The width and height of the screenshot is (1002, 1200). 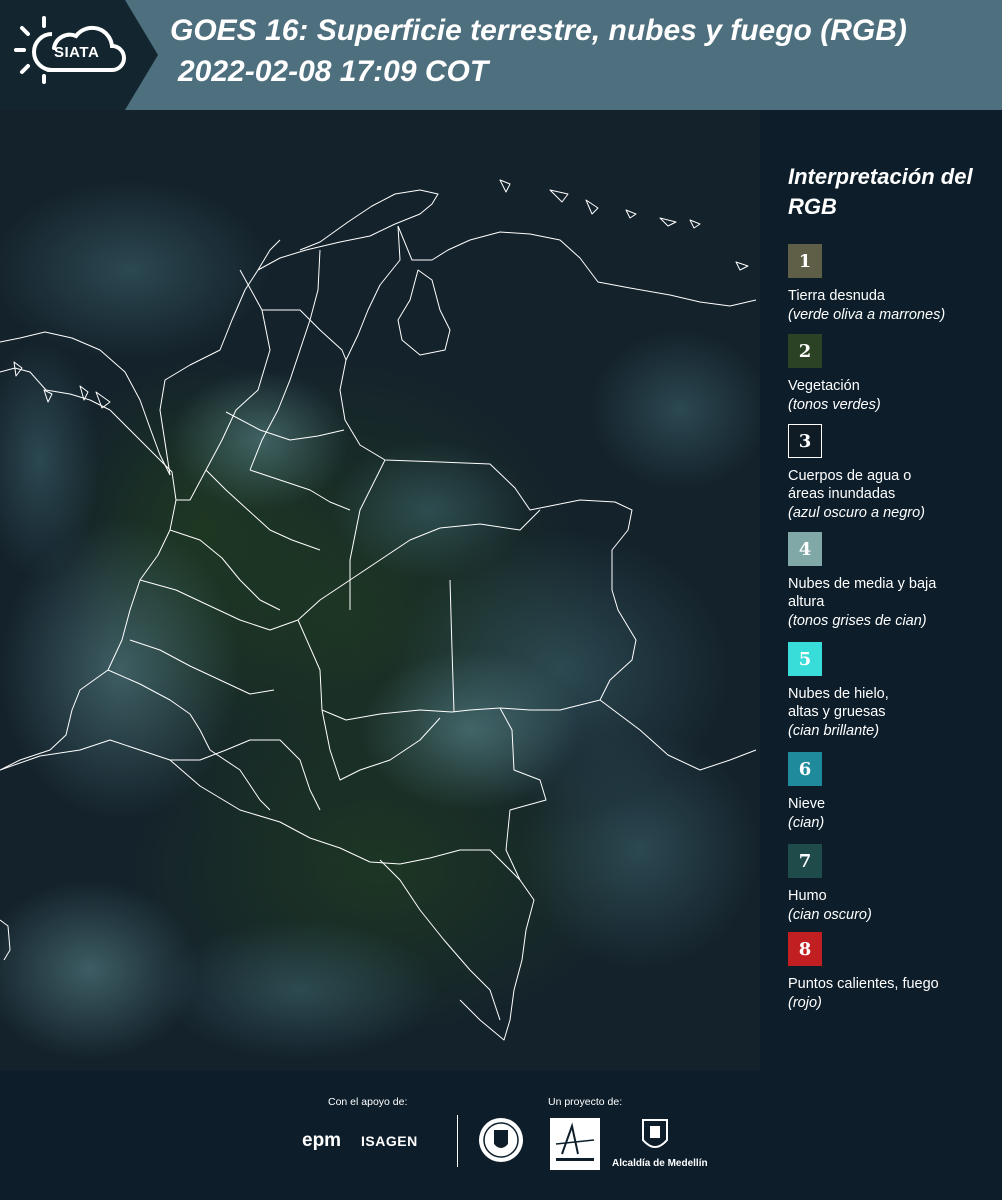 What do you see at coordinates (857, 621) in the screenshot?
I see `legend-description: (tonos grises de cian)` at bounding box center [857, 621].